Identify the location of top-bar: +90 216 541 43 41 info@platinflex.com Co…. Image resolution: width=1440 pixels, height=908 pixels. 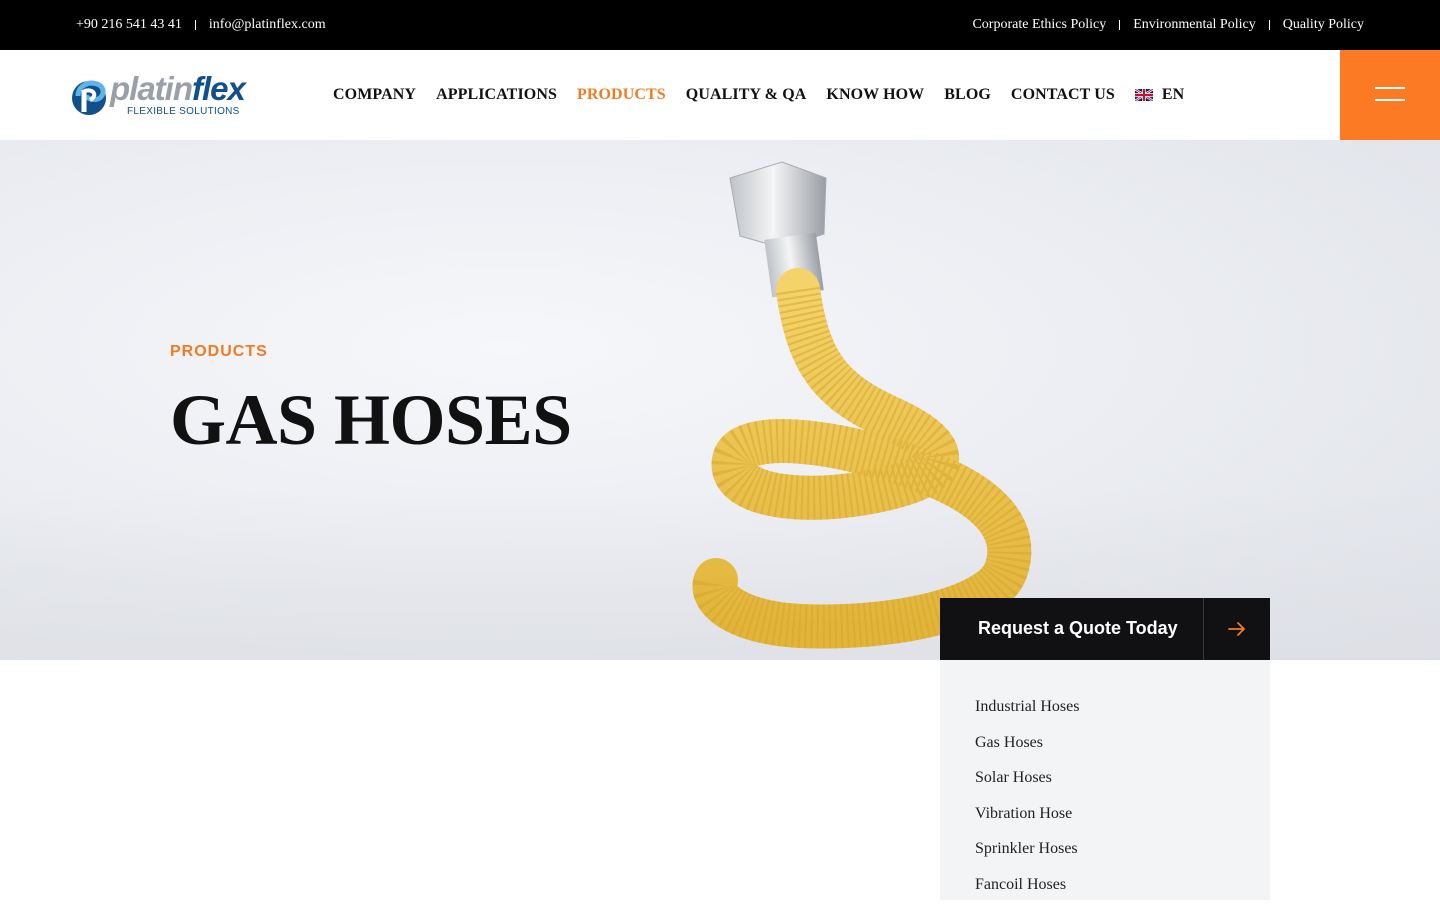
(720, 25).